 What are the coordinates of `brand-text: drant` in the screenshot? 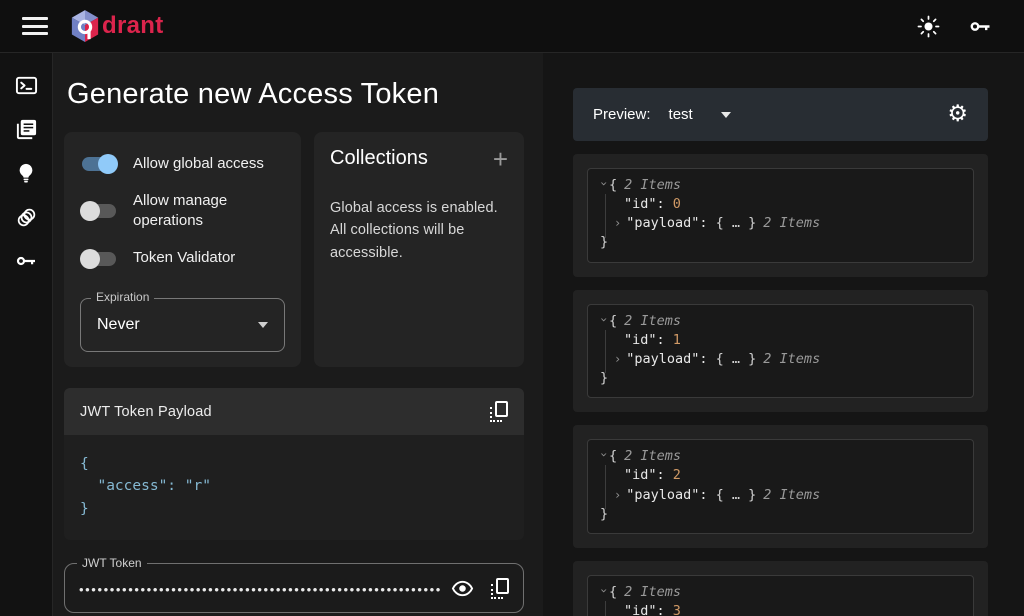 It's located at (133, 25).